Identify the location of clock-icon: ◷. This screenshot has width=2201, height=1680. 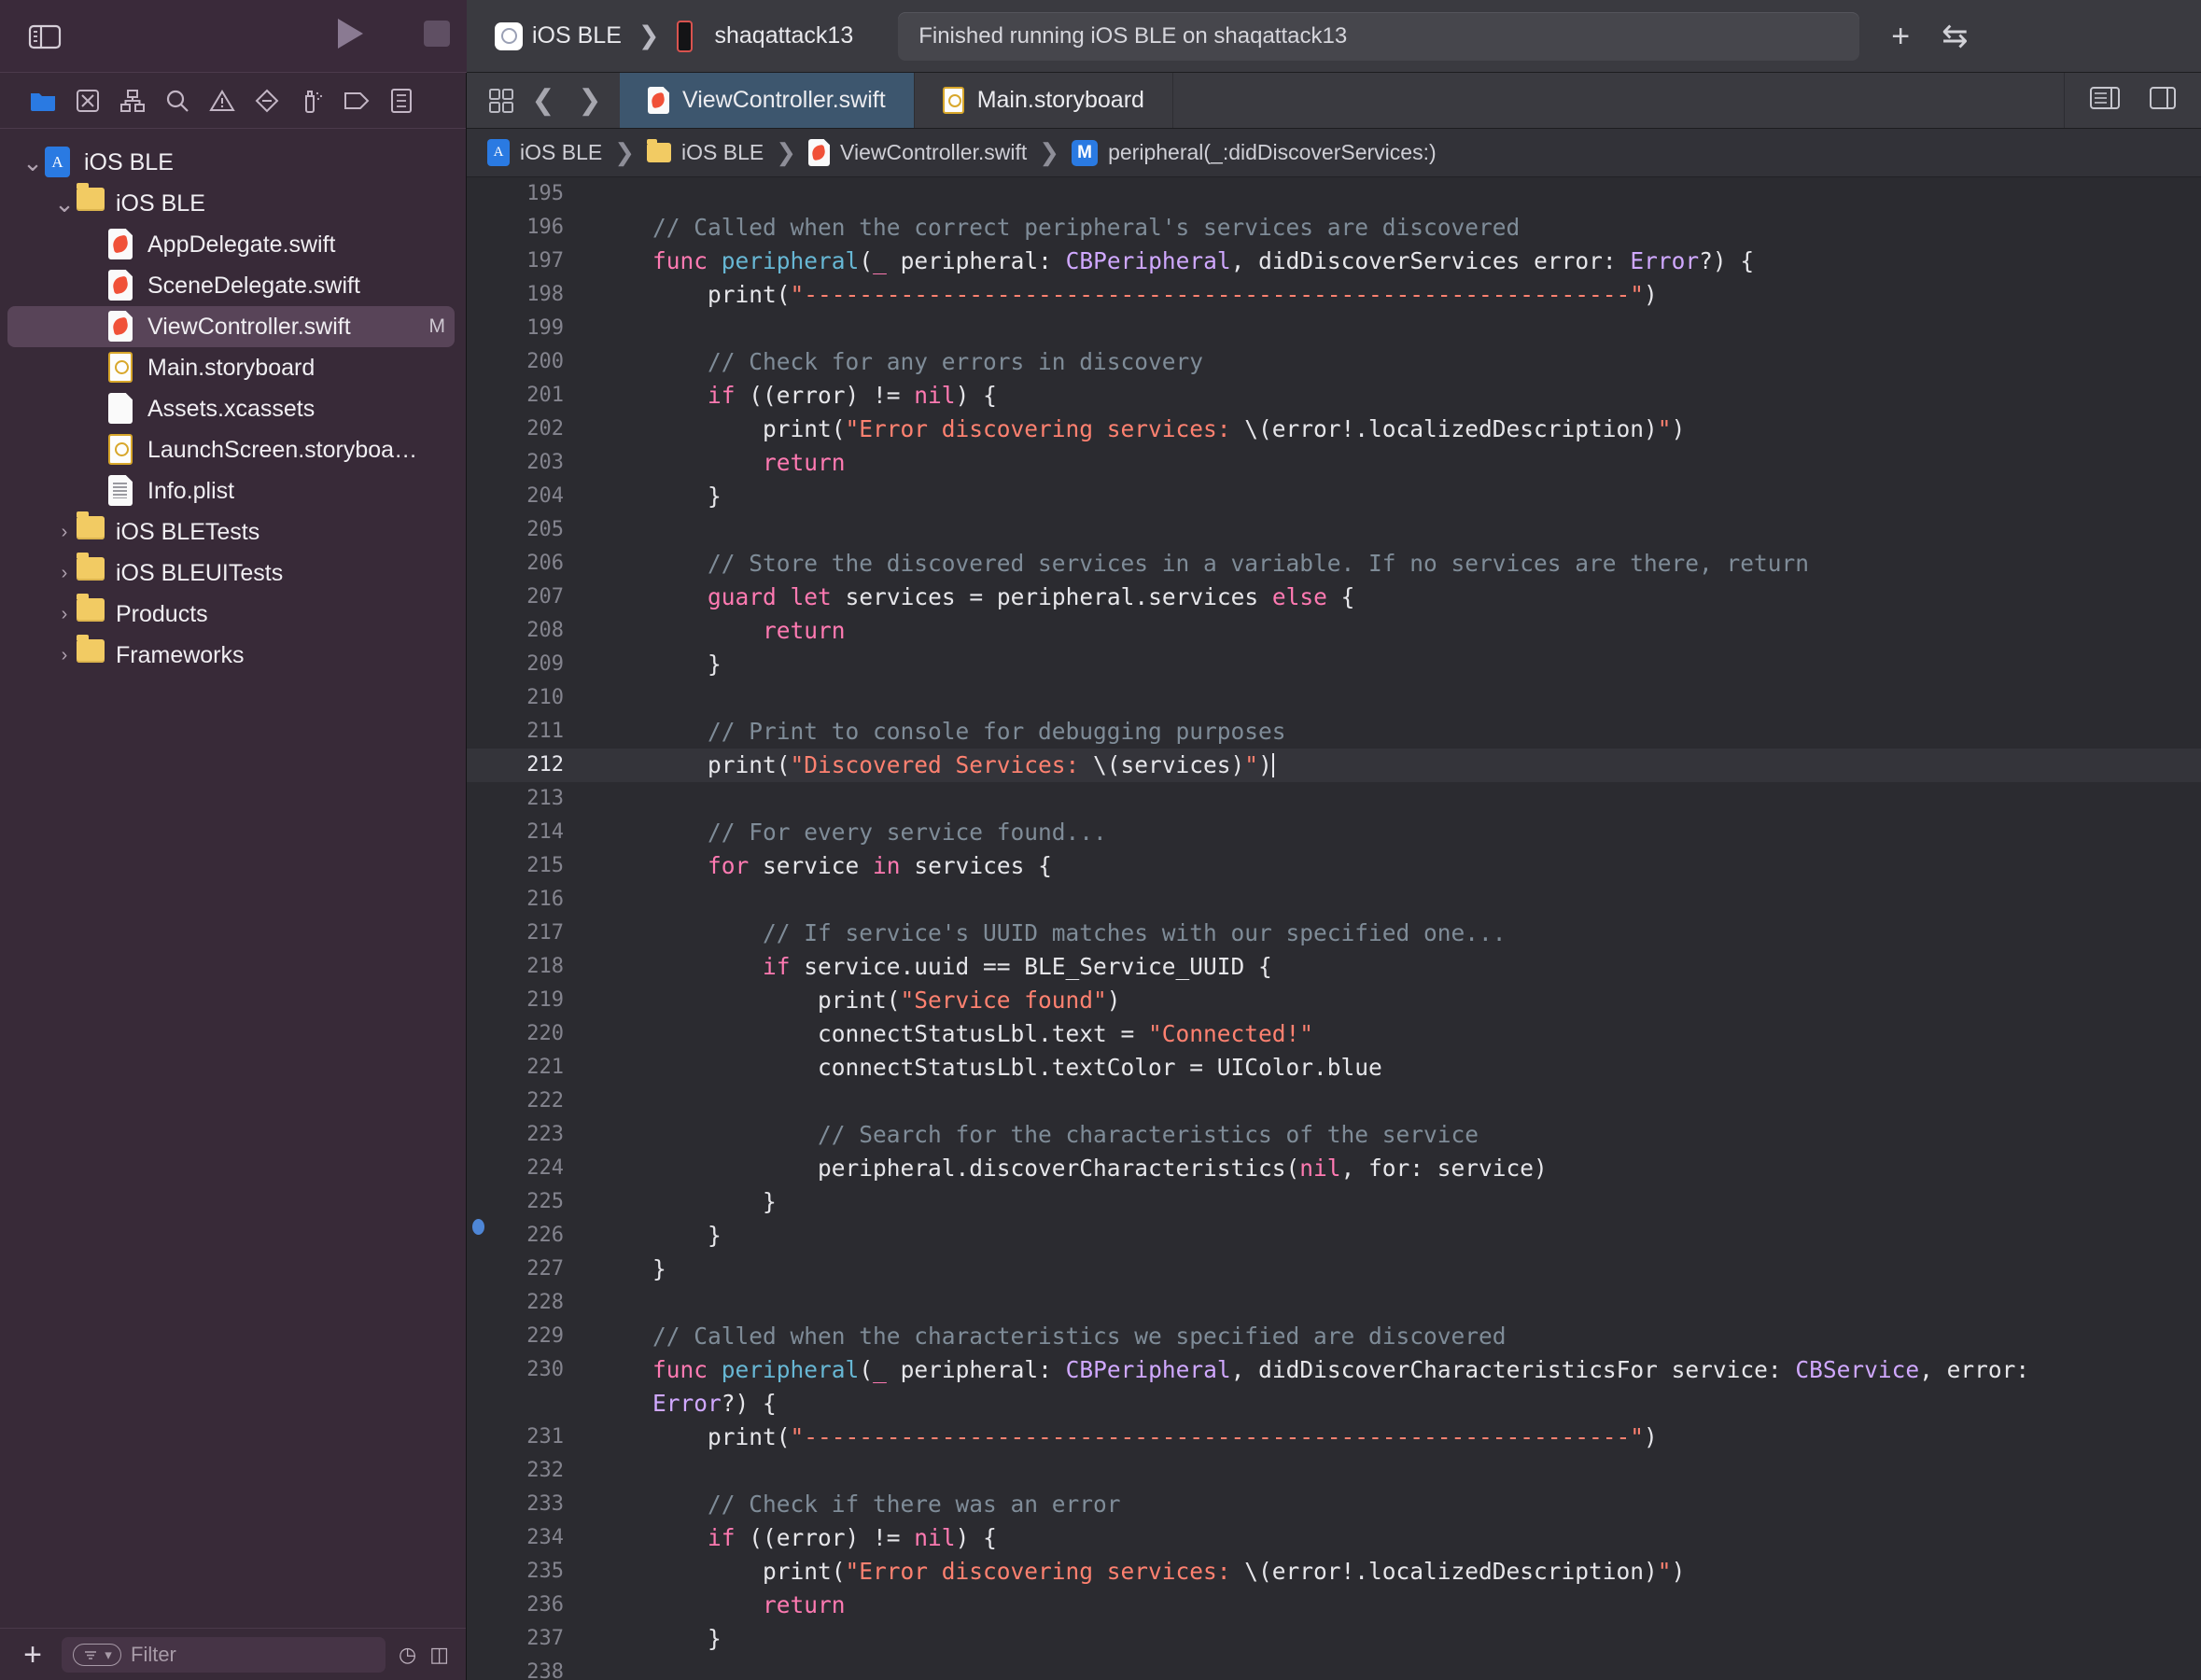
(408, 1655).